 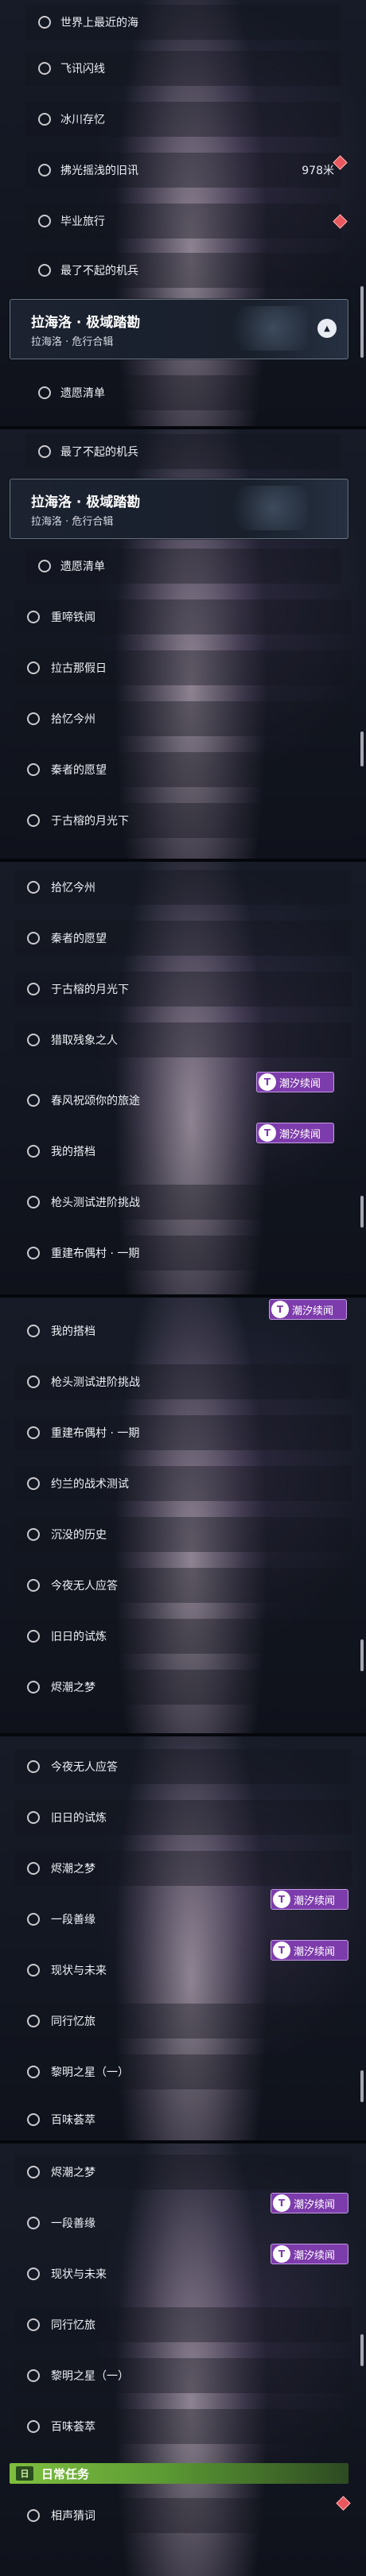 I want to click on quest-label: 今夜无人应答, so click(x=84, y=1767).